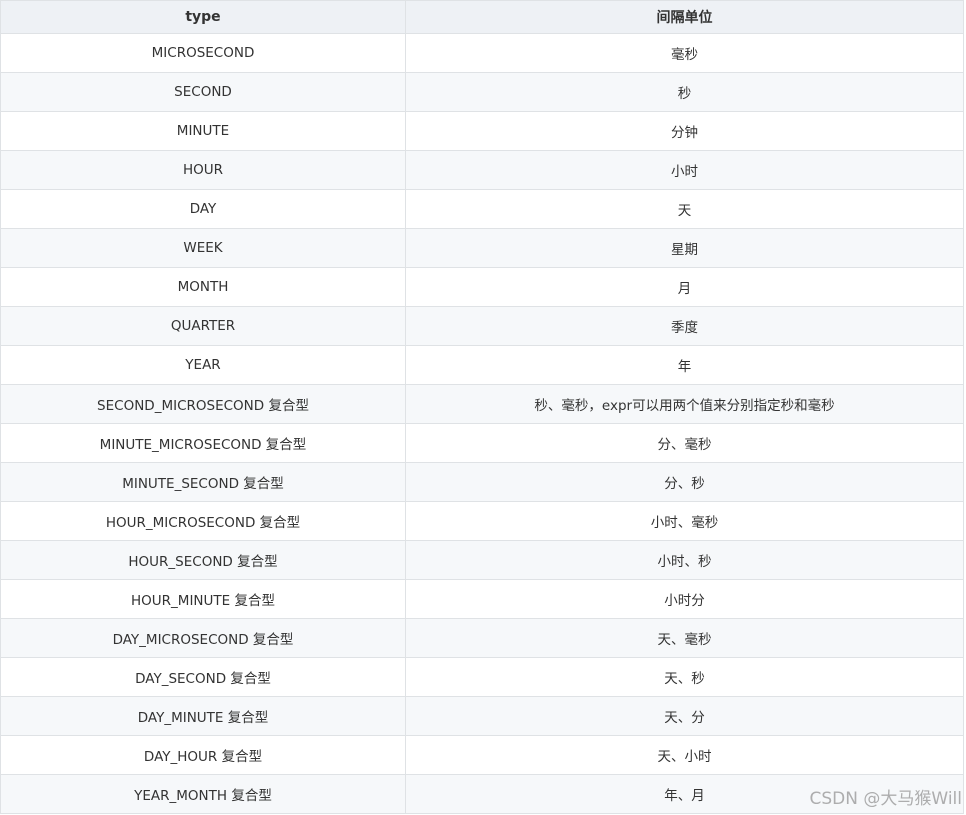 Image resolution: width=966 pixels, height=815 pixels. What do you see at coordinates (684, 638) in the screenshot?
I see `cell-unit: 天、毫秒` at bounding box center [684, 638].